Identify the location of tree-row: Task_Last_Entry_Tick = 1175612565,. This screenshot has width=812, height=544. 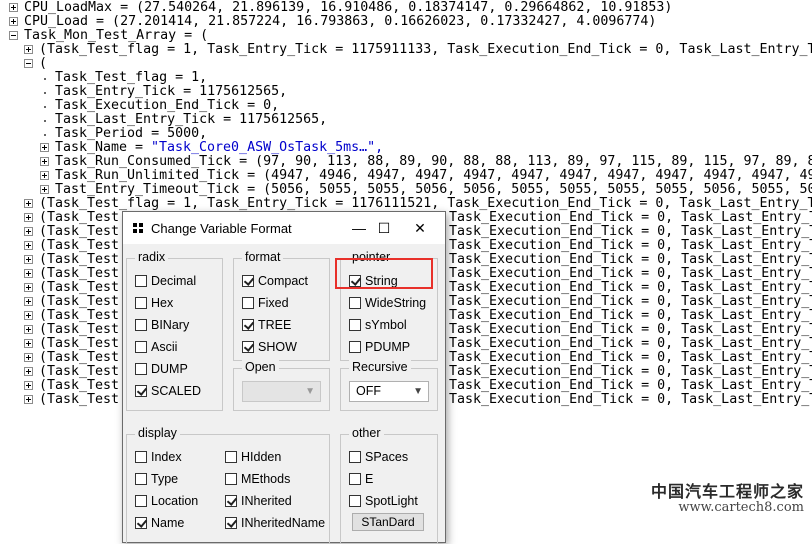
(406, 120).